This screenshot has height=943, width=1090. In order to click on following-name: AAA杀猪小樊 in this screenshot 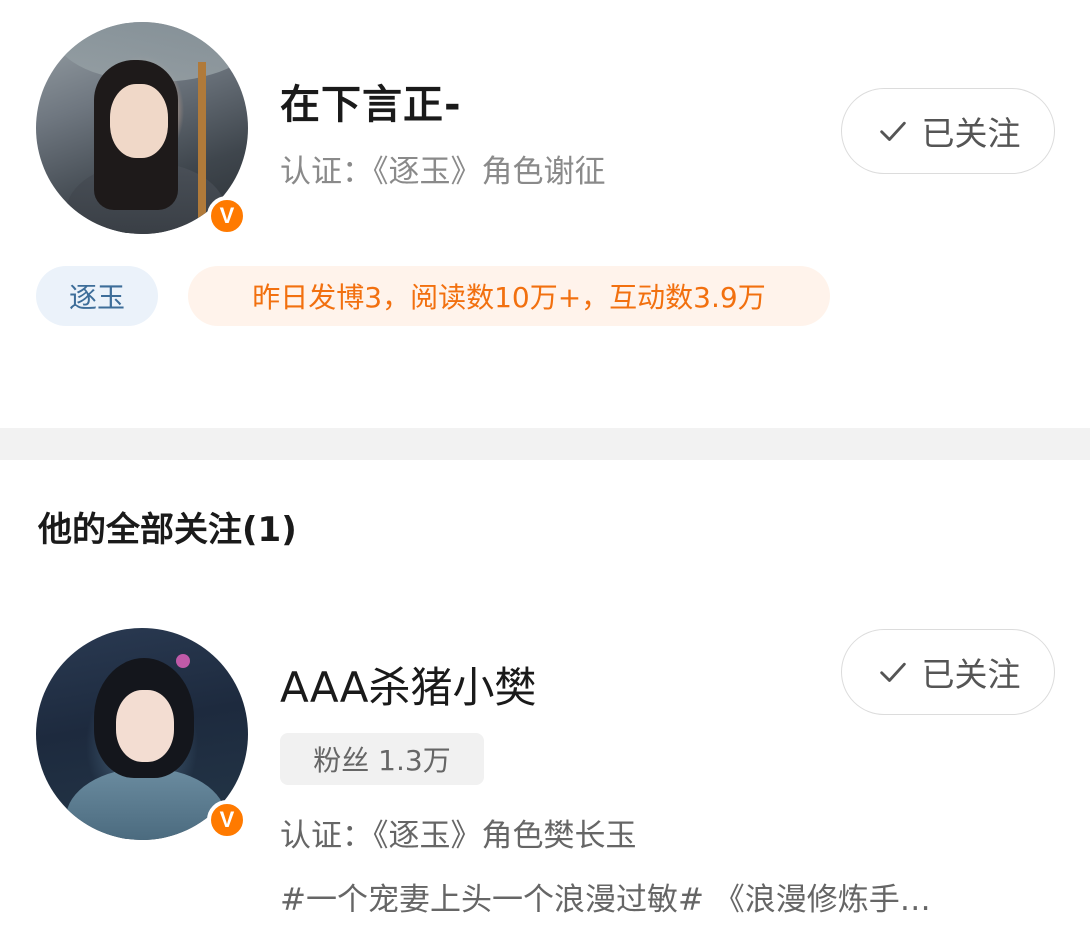, I will do `click(408, 684)`.